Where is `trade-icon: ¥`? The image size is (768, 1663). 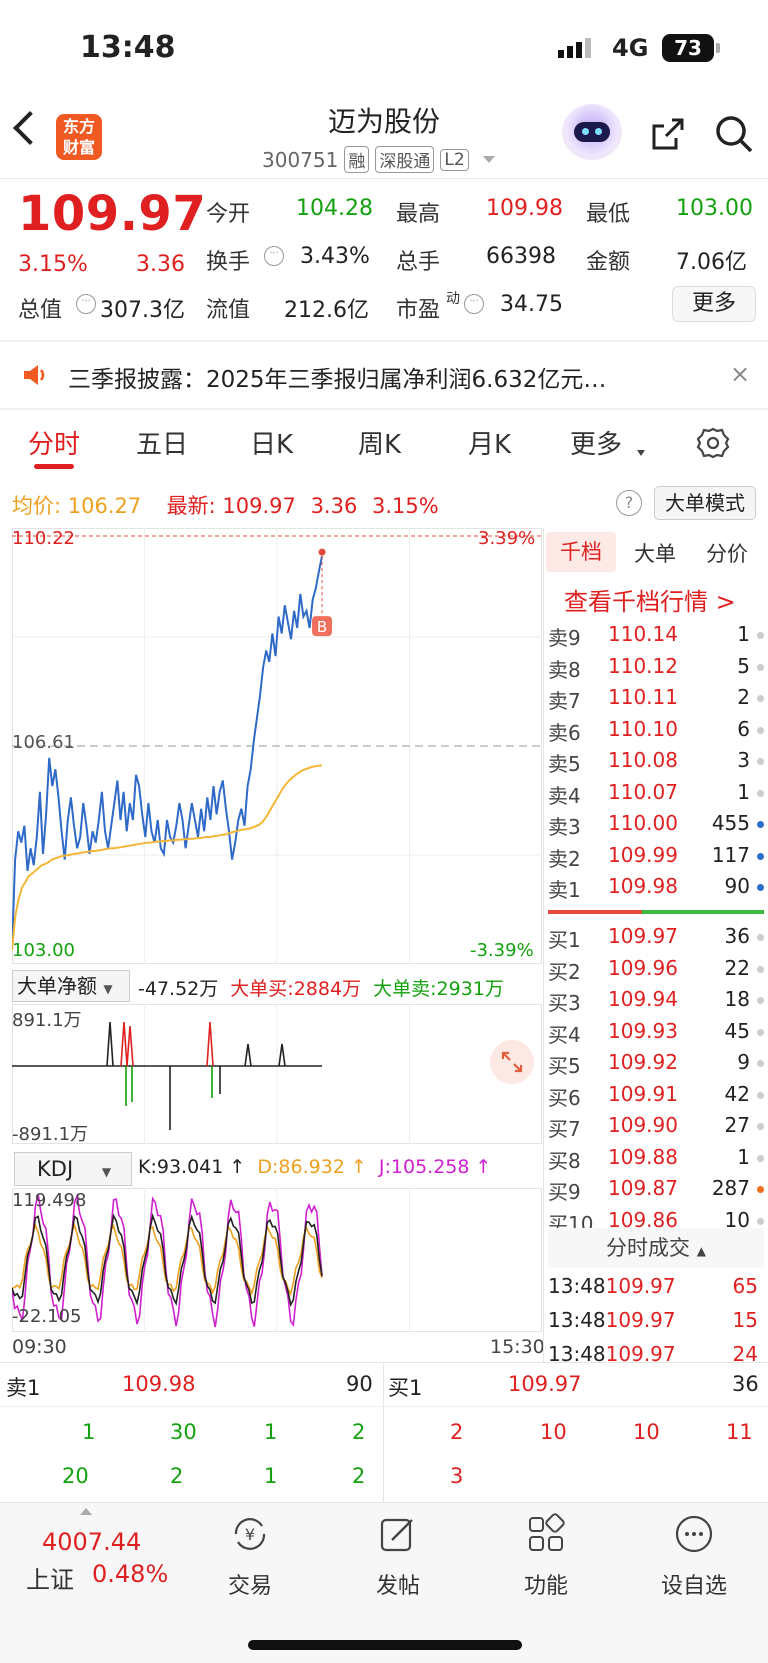
trade-icon: ¥ is located at coordinates (250, 1534).